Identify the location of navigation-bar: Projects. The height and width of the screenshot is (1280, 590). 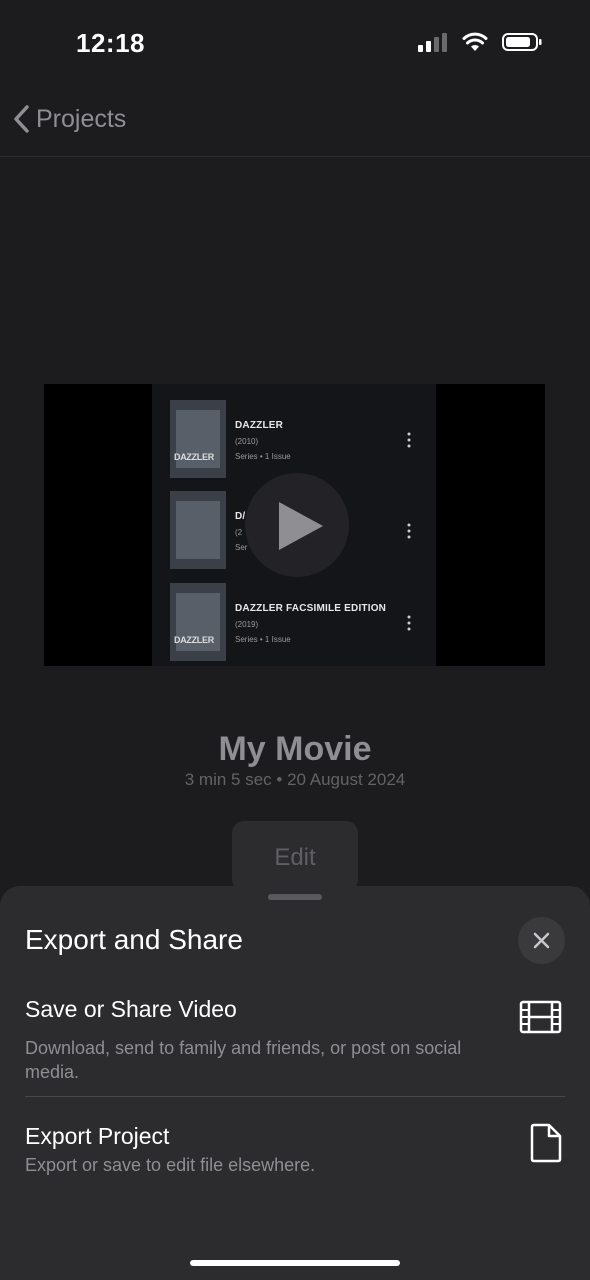
(295, 122).